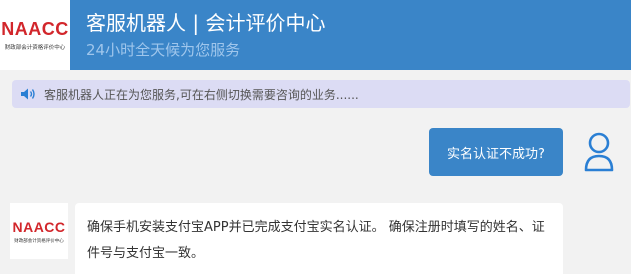 This screenshot has height=274, width=631. I want to click on user-message-bubble: 实名认证不成功?, so click(496, 152).